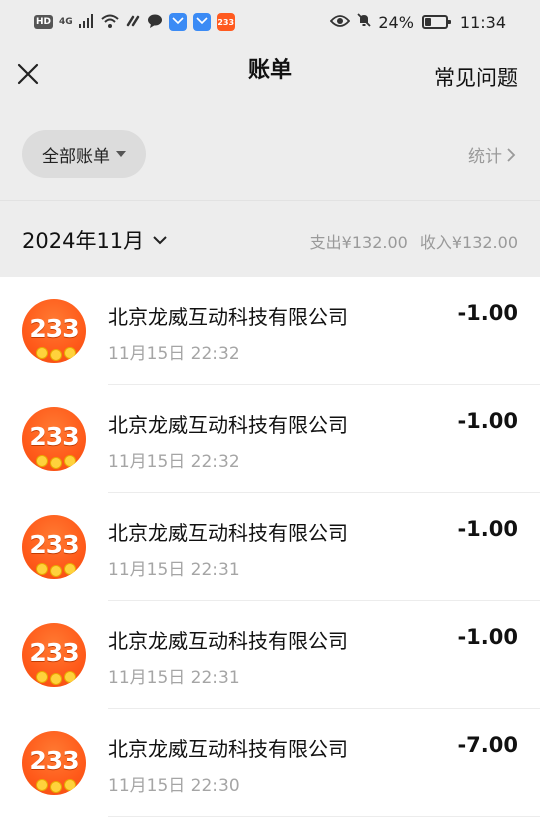 The width and height of the screenshot is (540, 832). Describe the element at coordinates (121, 154) in the screenshot. I see `caret-down-icon` at that location.